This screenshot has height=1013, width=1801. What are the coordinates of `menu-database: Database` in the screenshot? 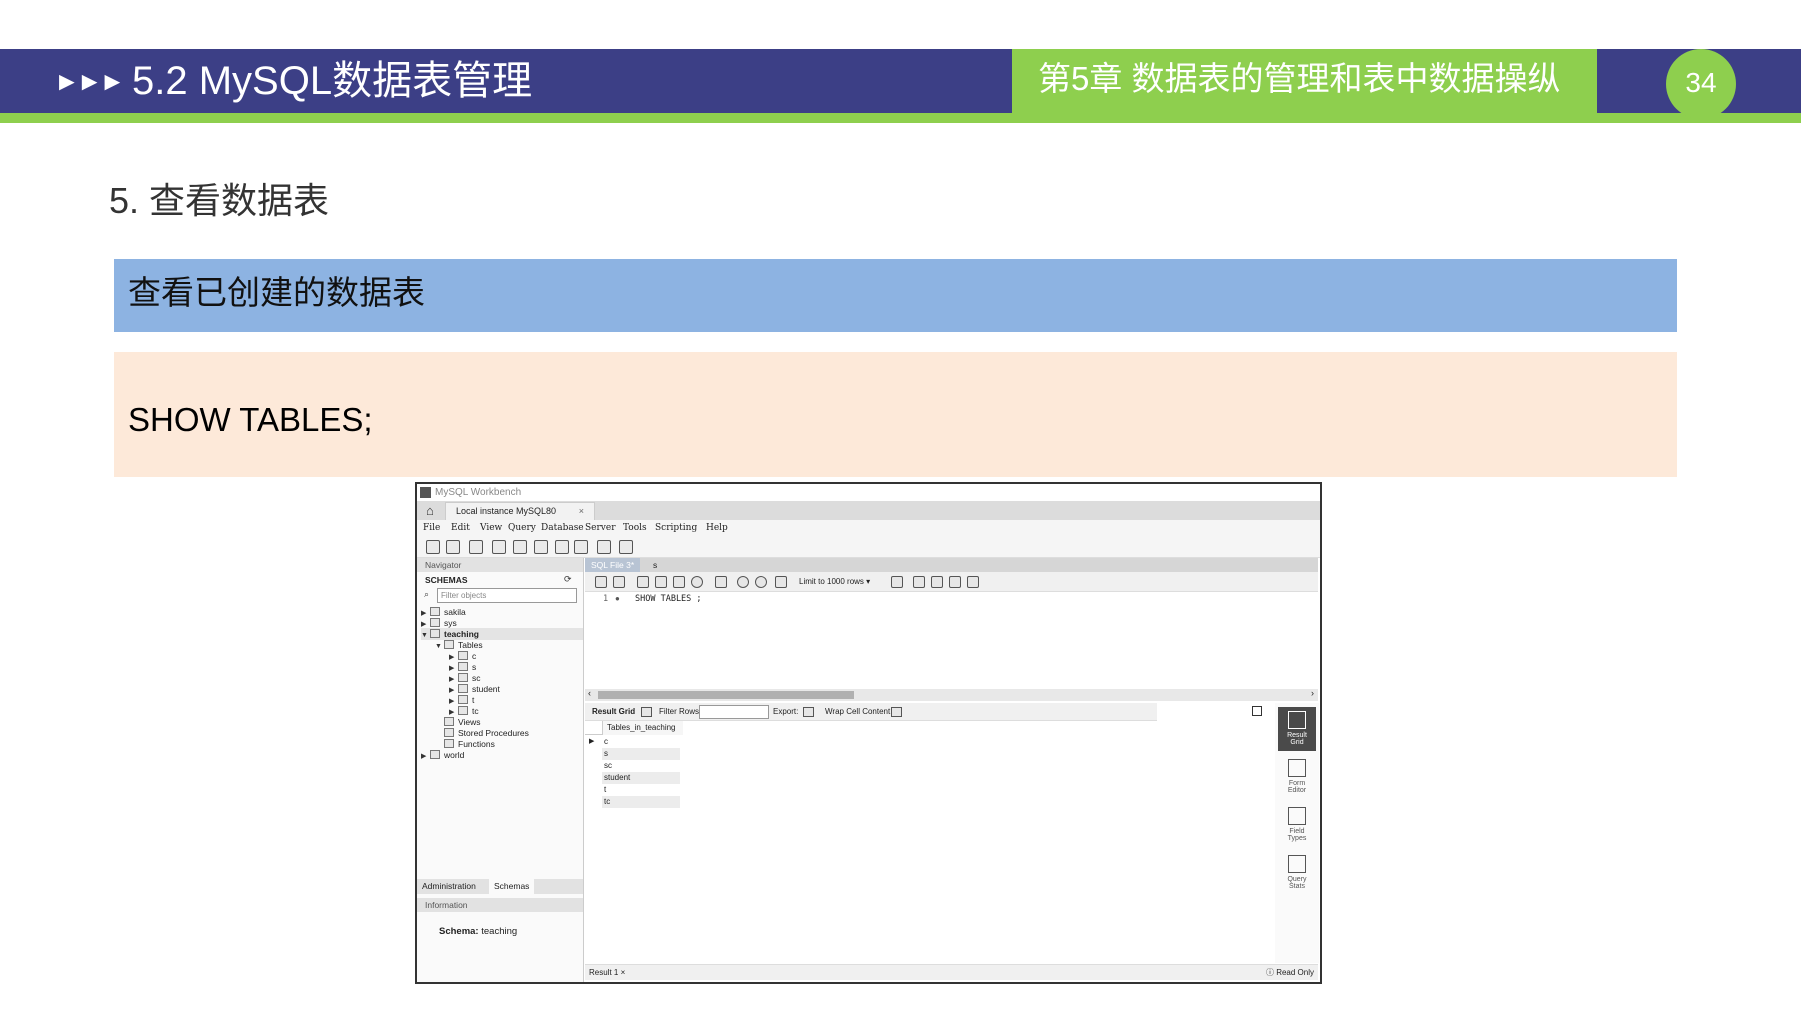 It's located at (562, 528).